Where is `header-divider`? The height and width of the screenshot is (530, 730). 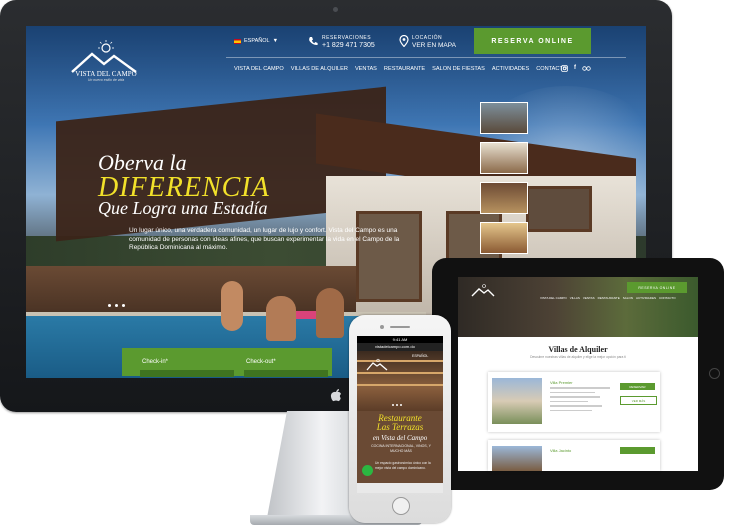 header-divider is located at coordinates (426, 57).